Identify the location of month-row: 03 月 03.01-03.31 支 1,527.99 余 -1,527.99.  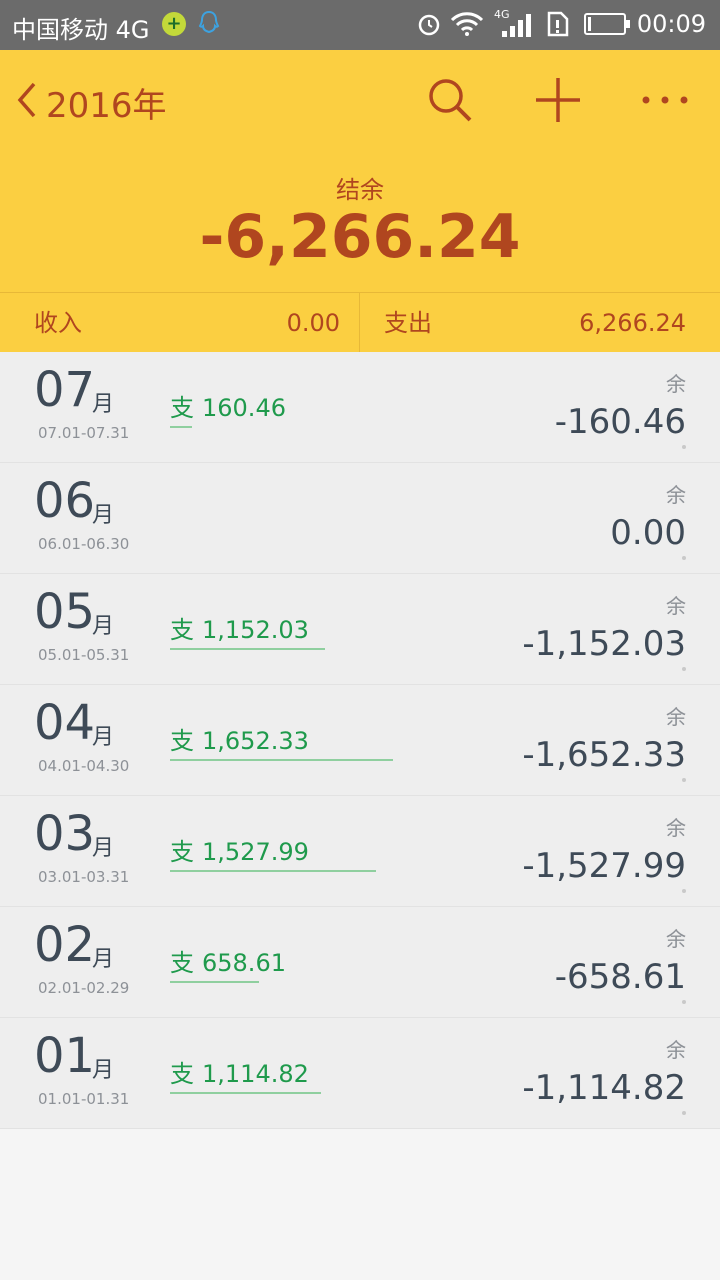
(360, 851).